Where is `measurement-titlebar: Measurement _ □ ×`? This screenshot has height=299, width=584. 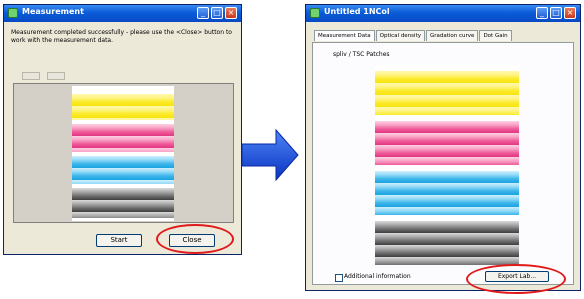 measurement-titlebar: Measurement _ □ × is located at coordinates (122, 13).